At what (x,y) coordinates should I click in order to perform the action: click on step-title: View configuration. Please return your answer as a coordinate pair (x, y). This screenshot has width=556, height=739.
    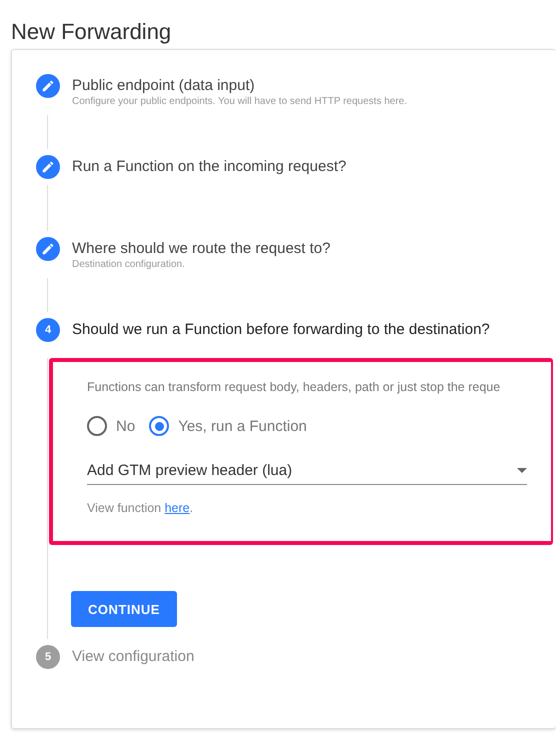
    Looking at the image, I should click on (133, 657).